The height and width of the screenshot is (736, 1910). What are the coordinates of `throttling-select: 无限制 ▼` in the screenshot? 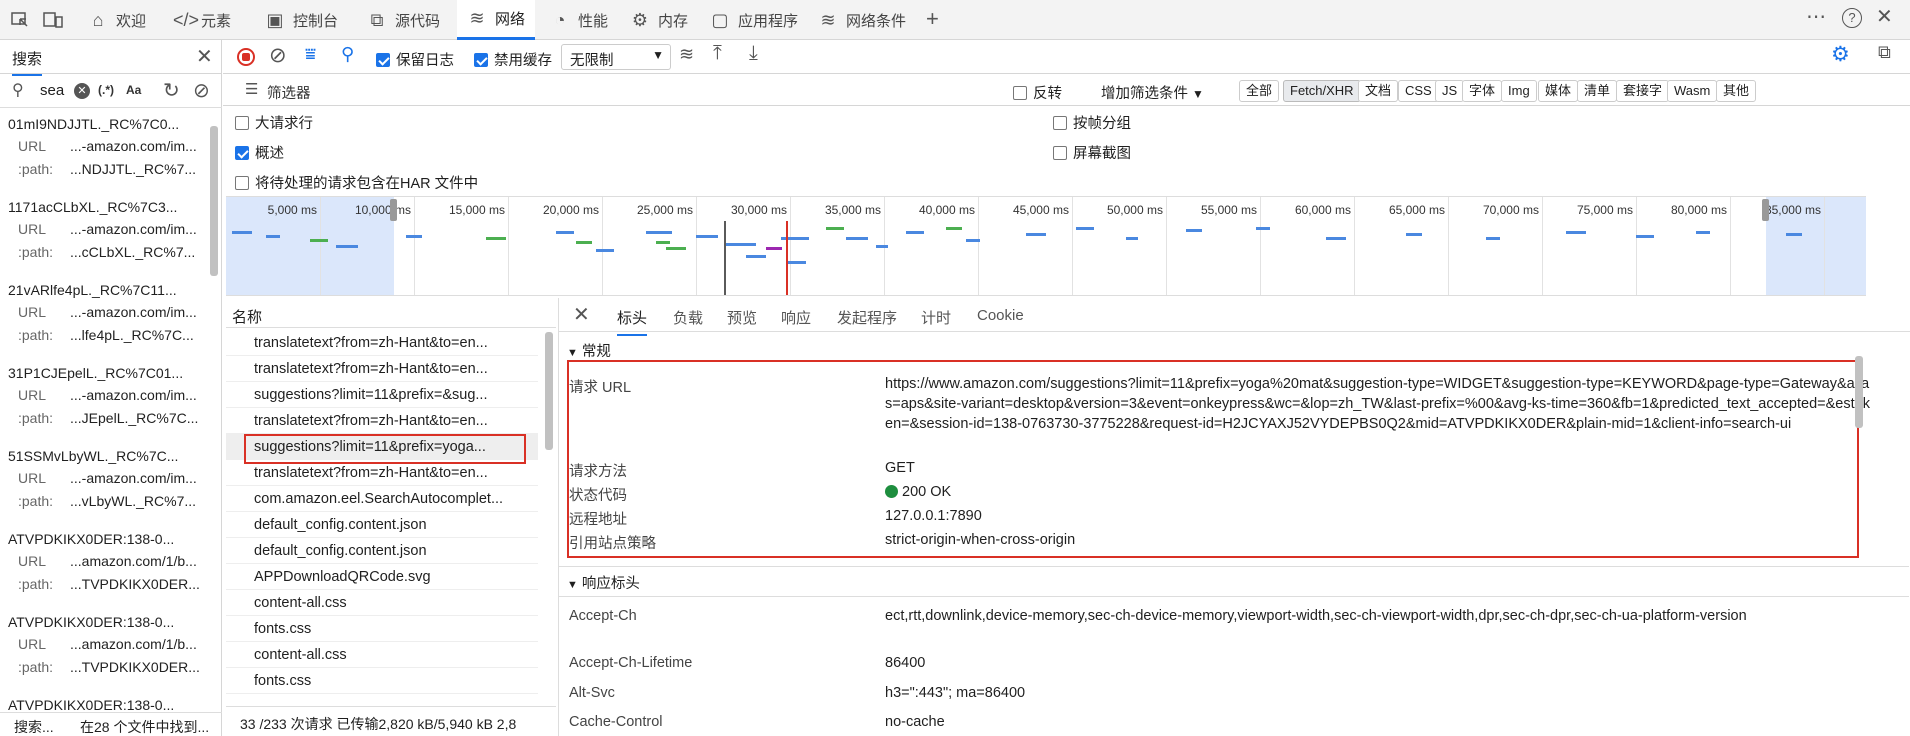 It's located at (616, 57).